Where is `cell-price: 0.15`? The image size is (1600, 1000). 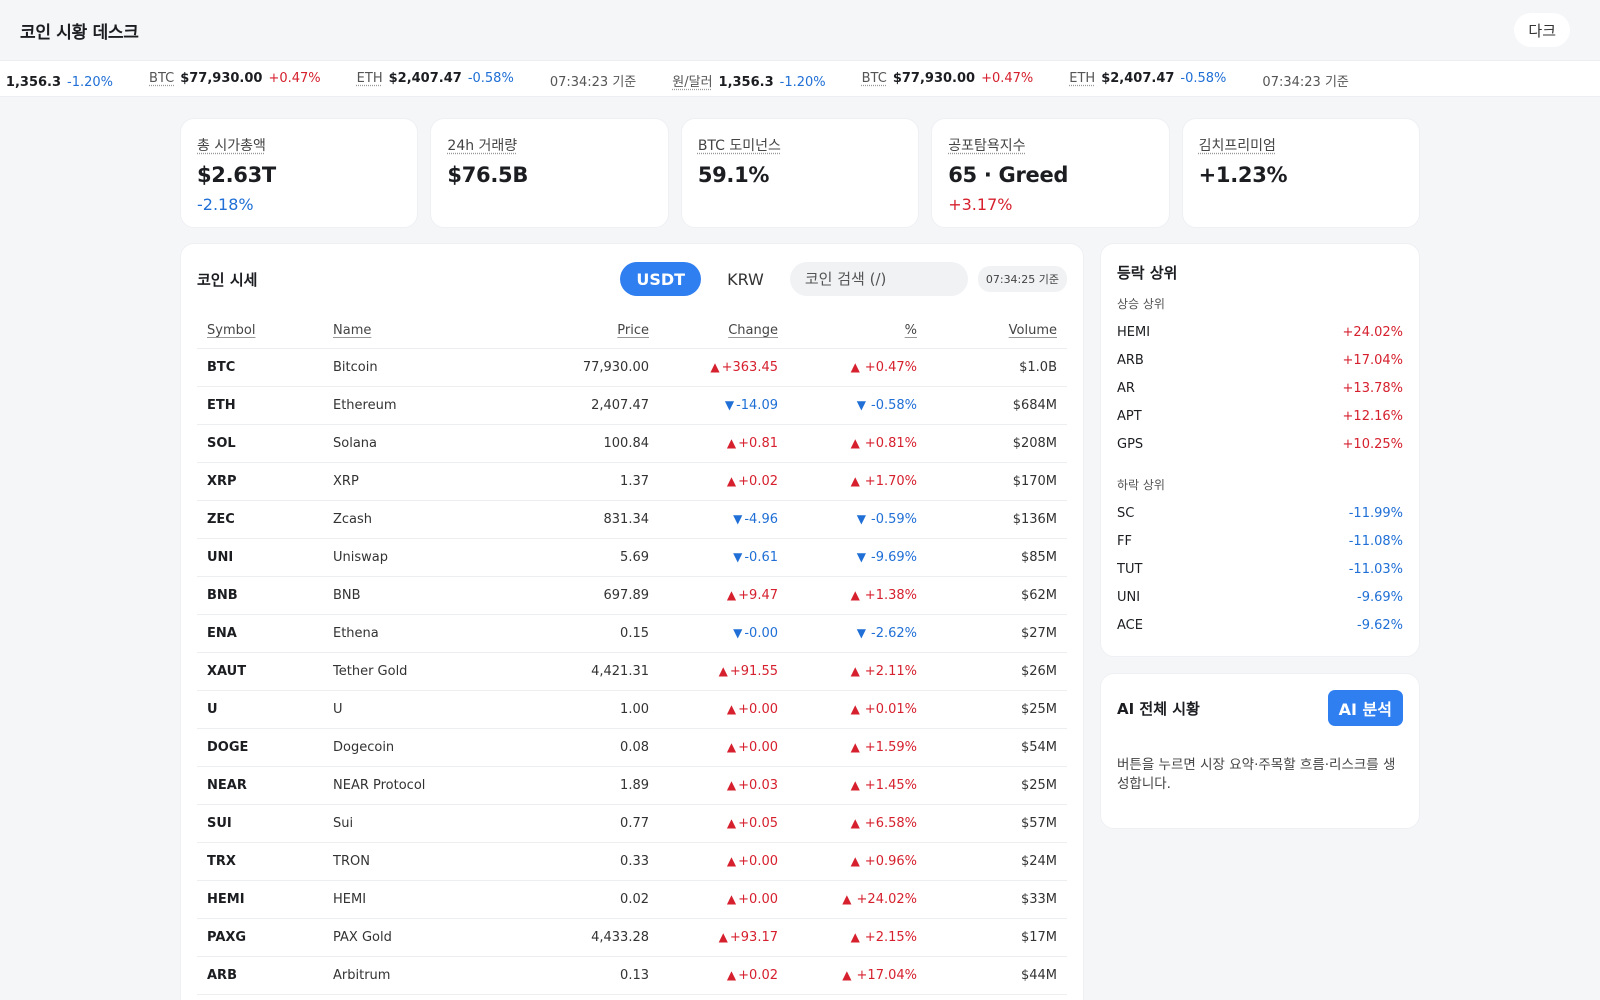 cell-price: 0.15 is located at coordinates (581, 633).